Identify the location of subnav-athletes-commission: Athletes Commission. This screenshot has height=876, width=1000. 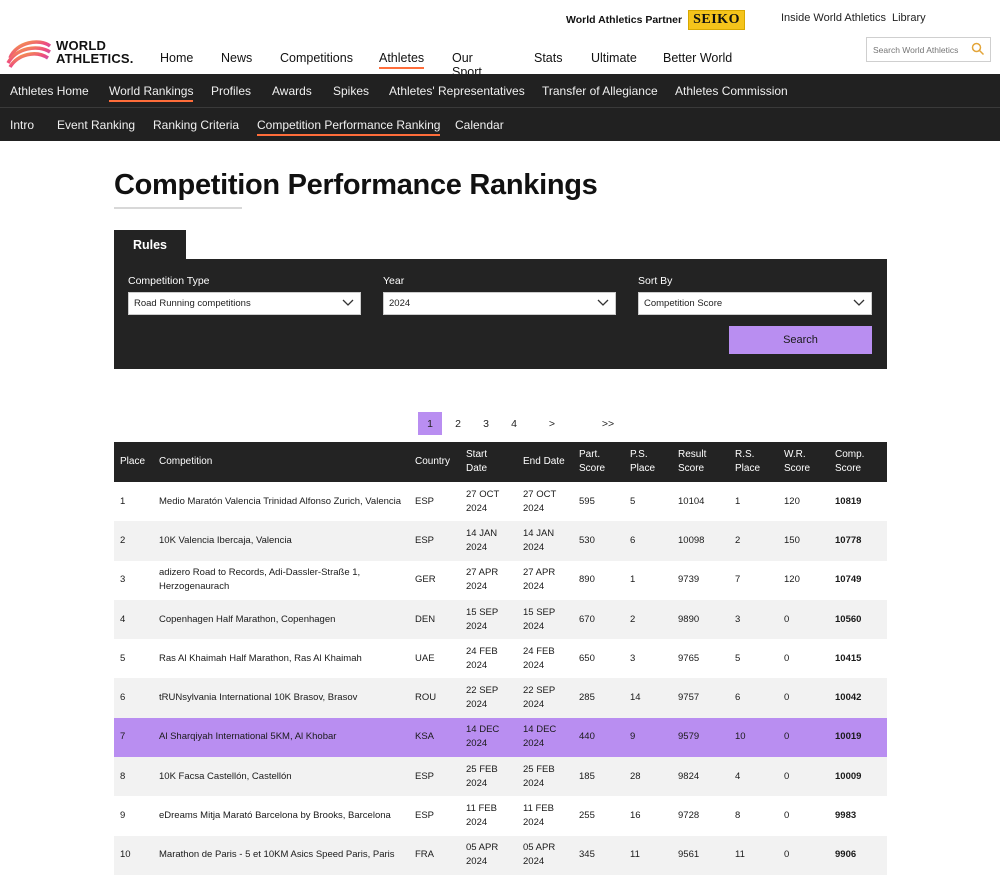
(731, 91).